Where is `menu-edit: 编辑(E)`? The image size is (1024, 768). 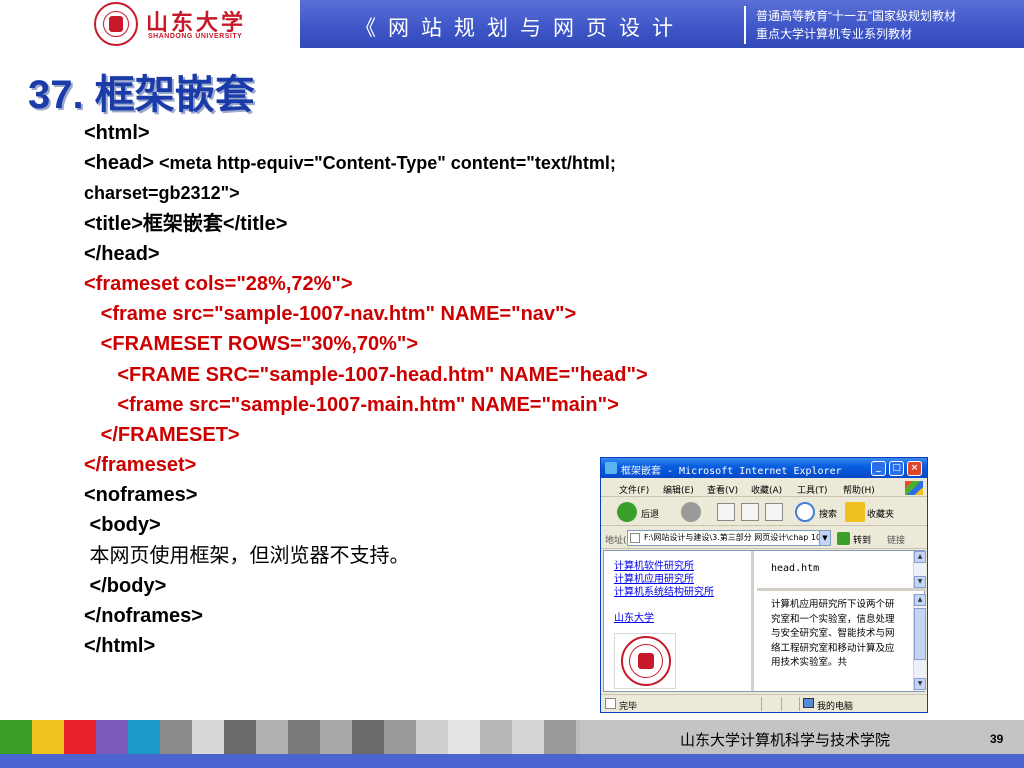
menu-edit: 编辑(E) is located at coordinates (678, 489).